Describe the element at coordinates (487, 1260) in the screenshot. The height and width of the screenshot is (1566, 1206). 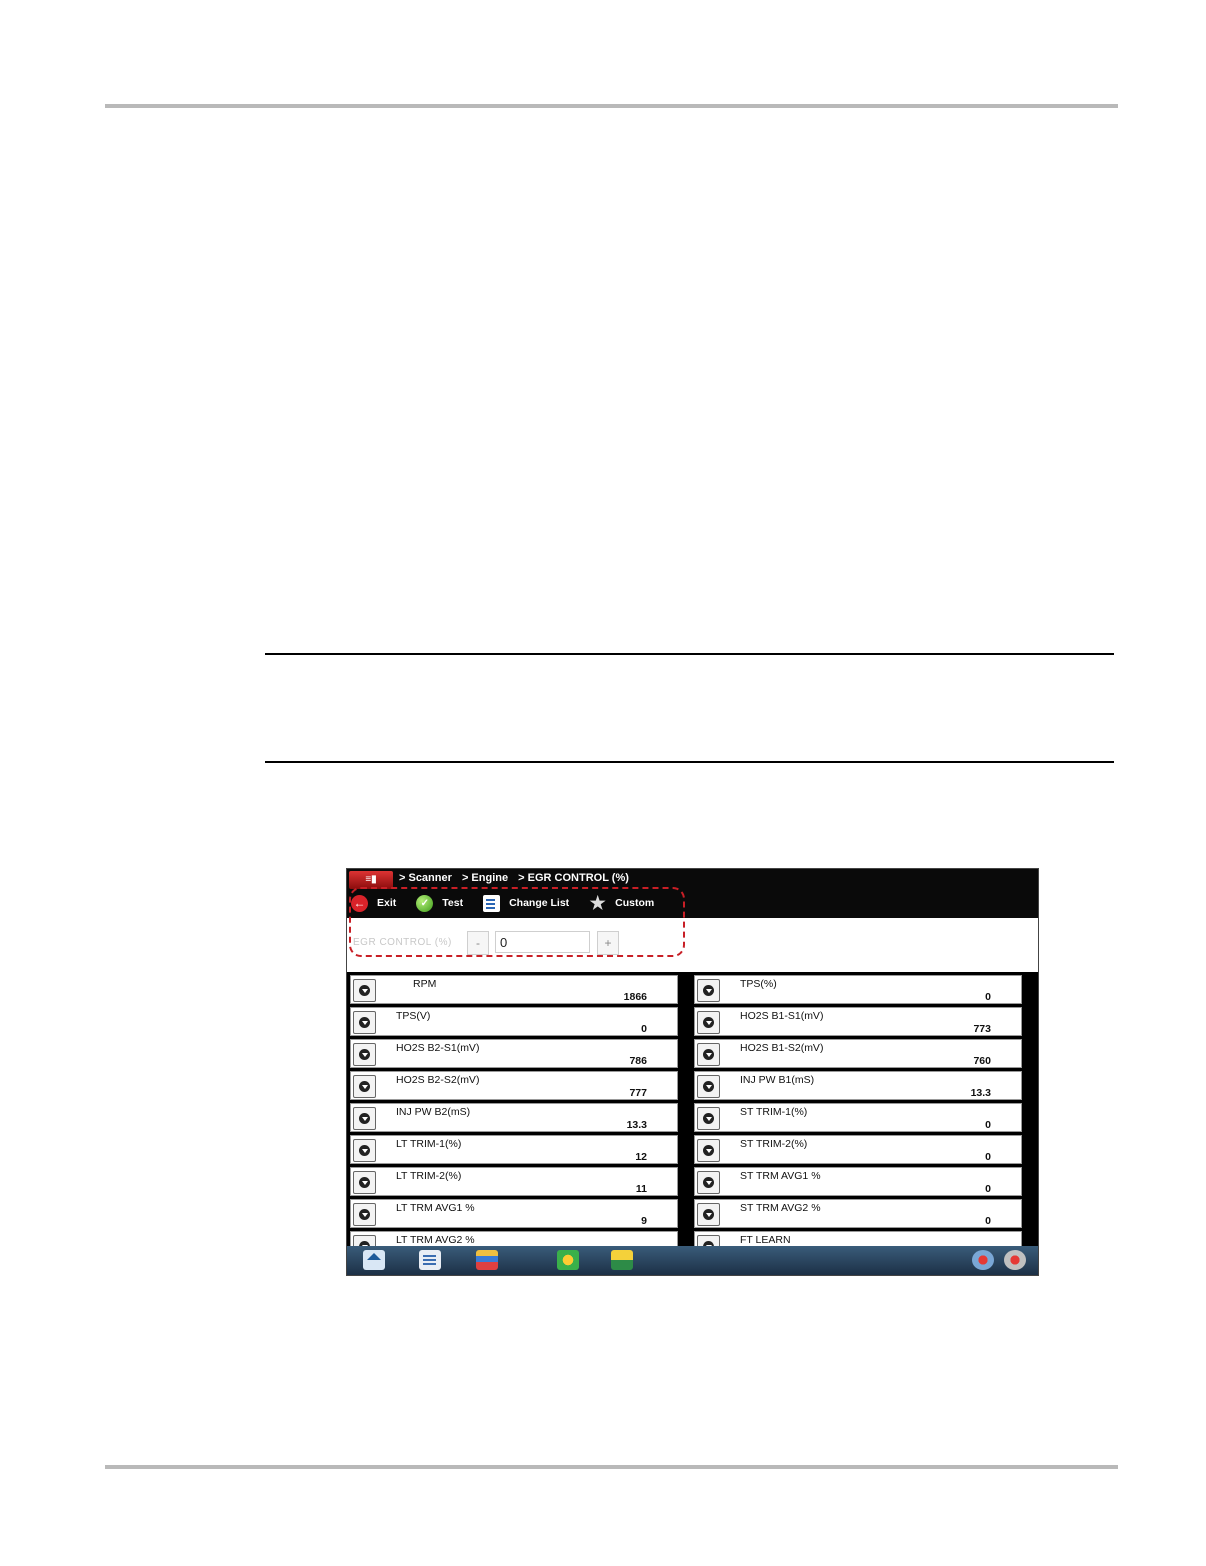
I see `tools-icon` at that location.